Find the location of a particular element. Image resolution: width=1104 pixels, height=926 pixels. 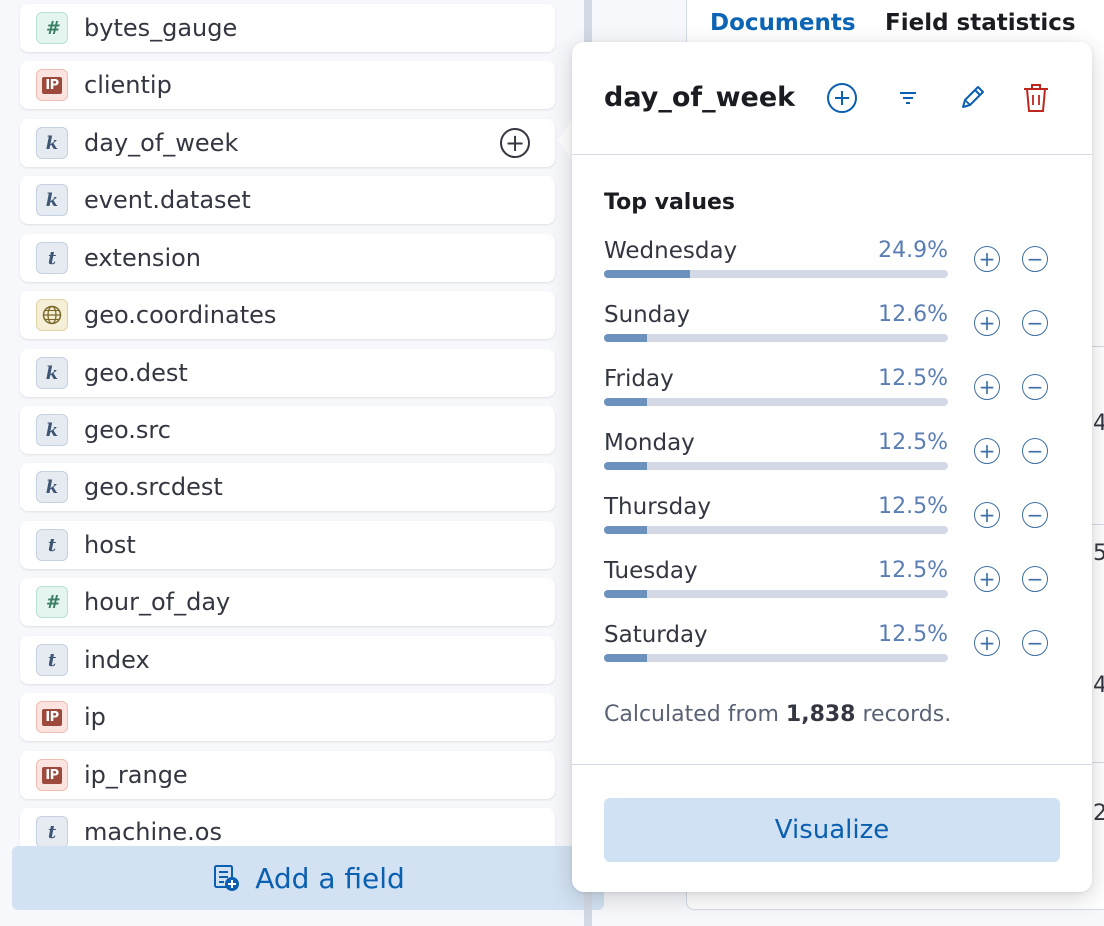

field-name: clientip is located at coordinates (128, 85).